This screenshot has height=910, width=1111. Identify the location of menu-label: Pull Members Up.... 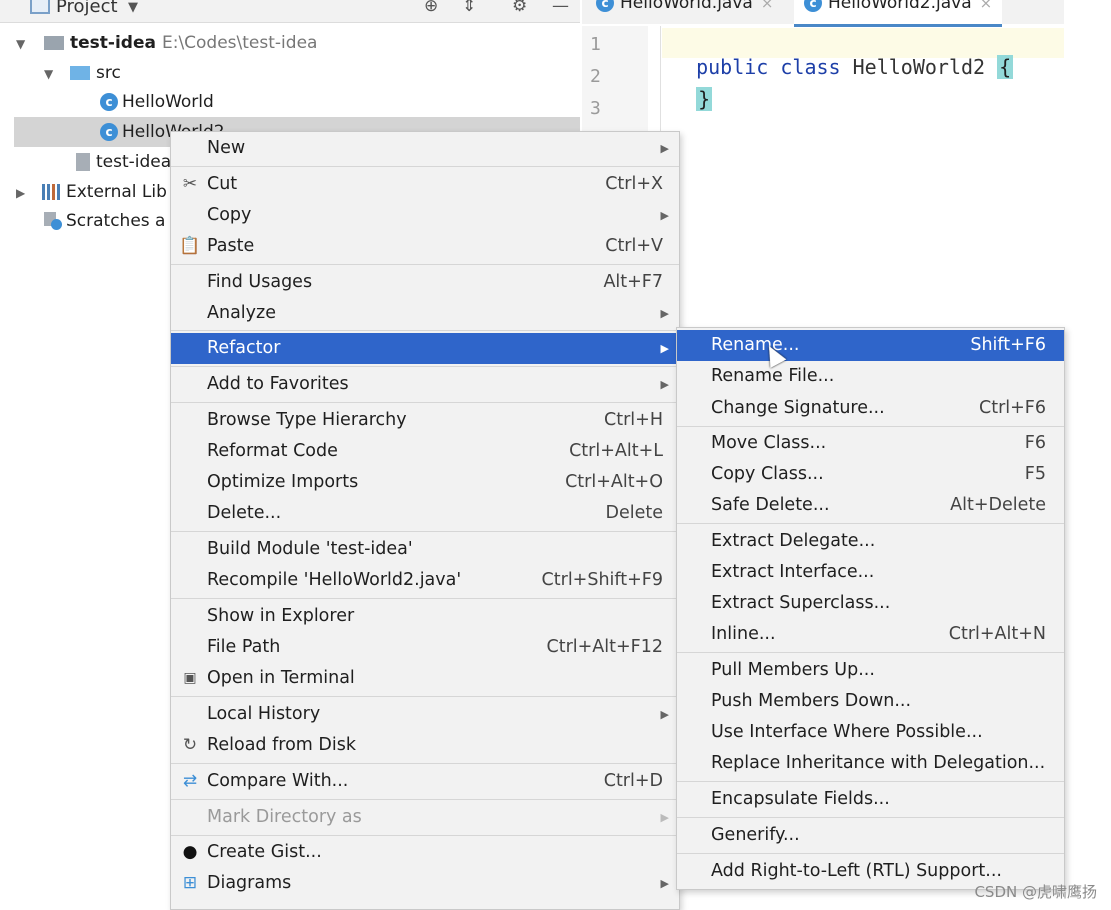
(793, 670).